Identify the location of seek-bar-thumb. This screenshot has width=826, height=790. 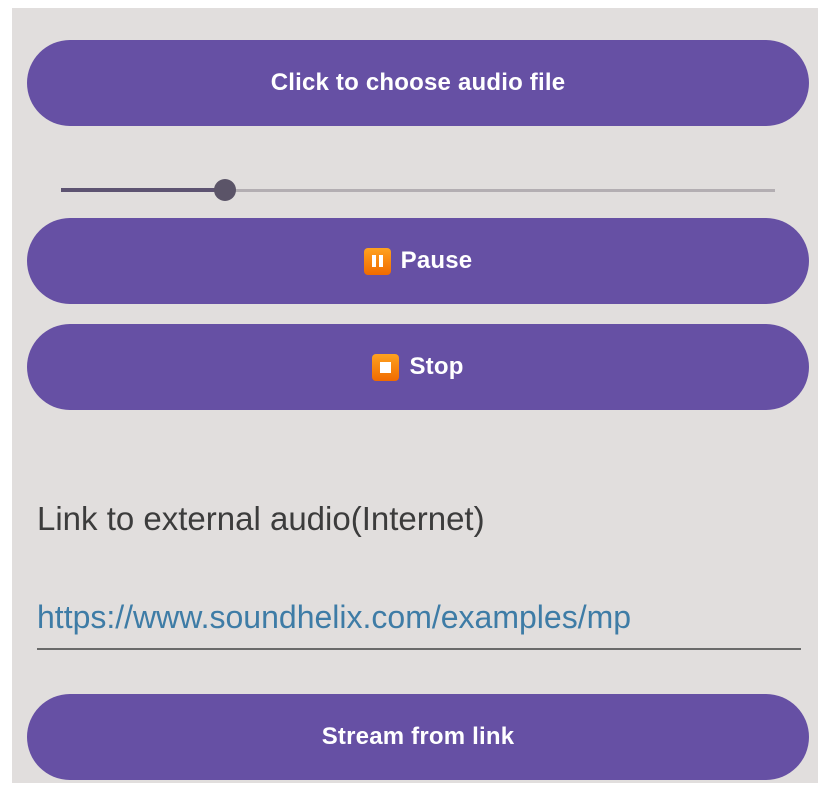
(225, 190).